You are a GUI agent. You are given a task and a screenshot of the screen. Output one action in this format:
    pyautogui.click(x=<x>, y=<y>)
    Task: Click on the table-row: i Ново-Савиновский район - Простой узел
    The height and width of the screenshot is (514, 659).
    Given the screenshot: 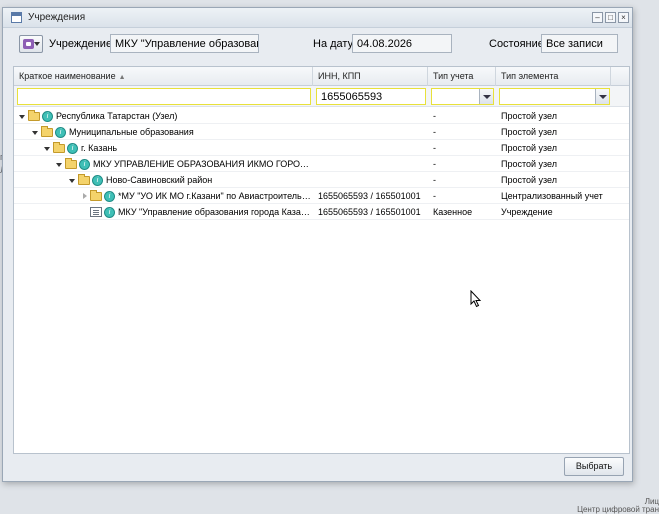 What is the action you would take?
    pyautogui.click(x=321, y=180)
    